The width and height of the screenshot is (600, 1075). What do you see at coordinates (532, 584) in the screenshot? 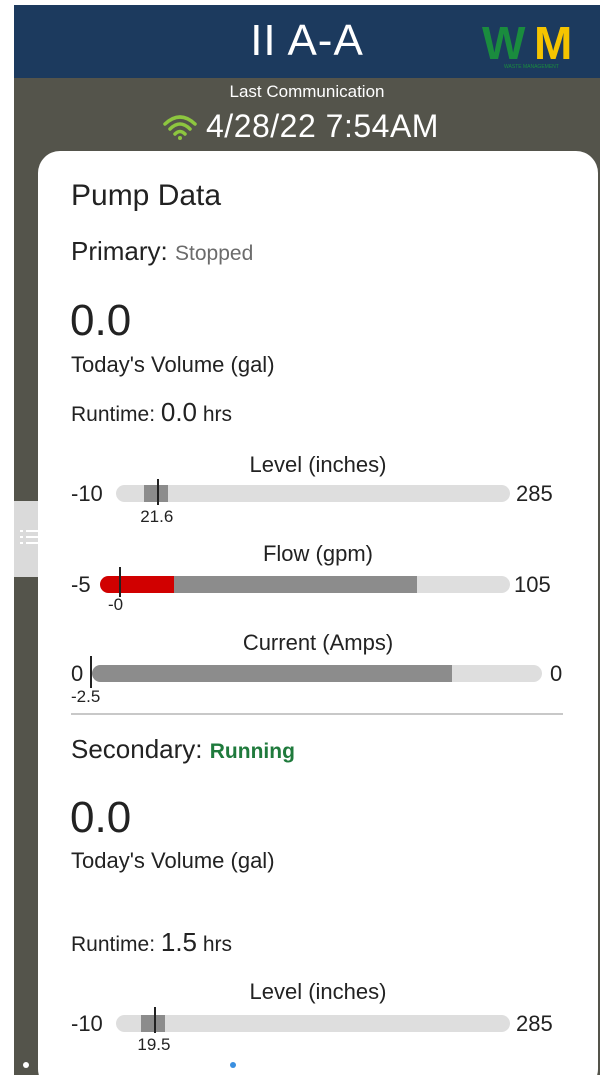
I see `primary-flow-max: 105` at bounding box center [532, 584].